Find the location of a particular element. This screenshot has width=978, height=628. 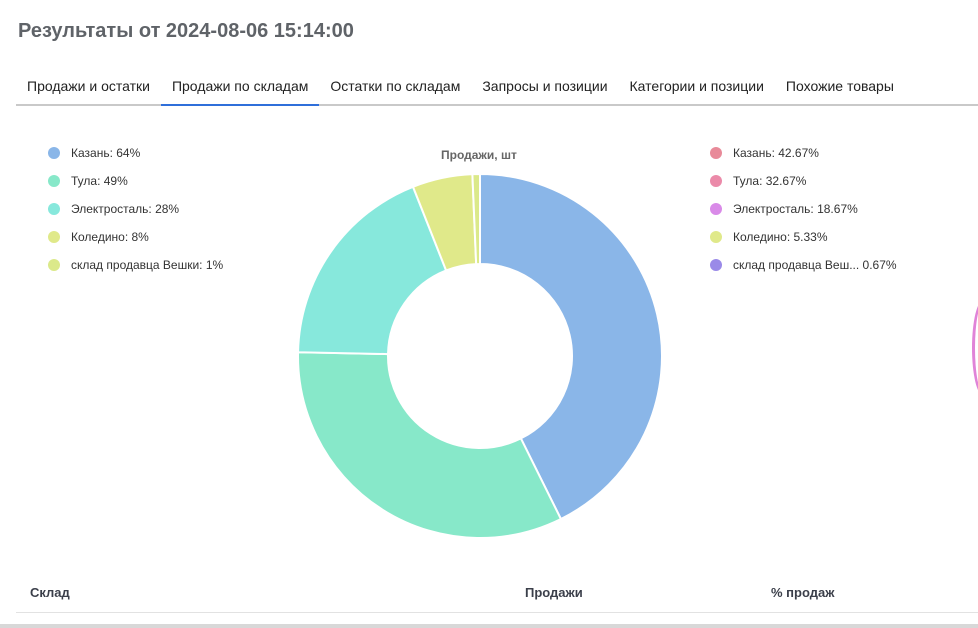

column-header-sales: Продажи is located at coordinates (554, 592).